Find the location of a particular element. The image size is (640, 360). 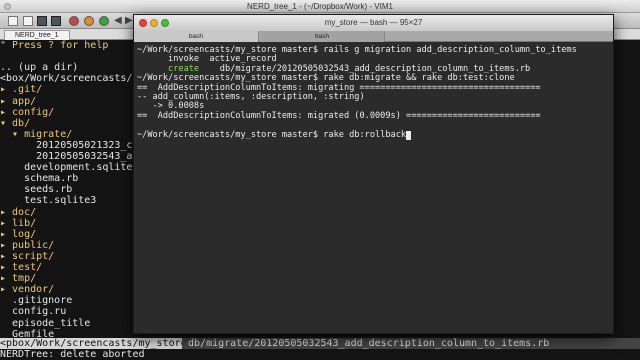

vim-window-titlebar: NERD_tree_1 - (~/Dropbox/Work) - VIM1 is located at coordinates (320, 6).